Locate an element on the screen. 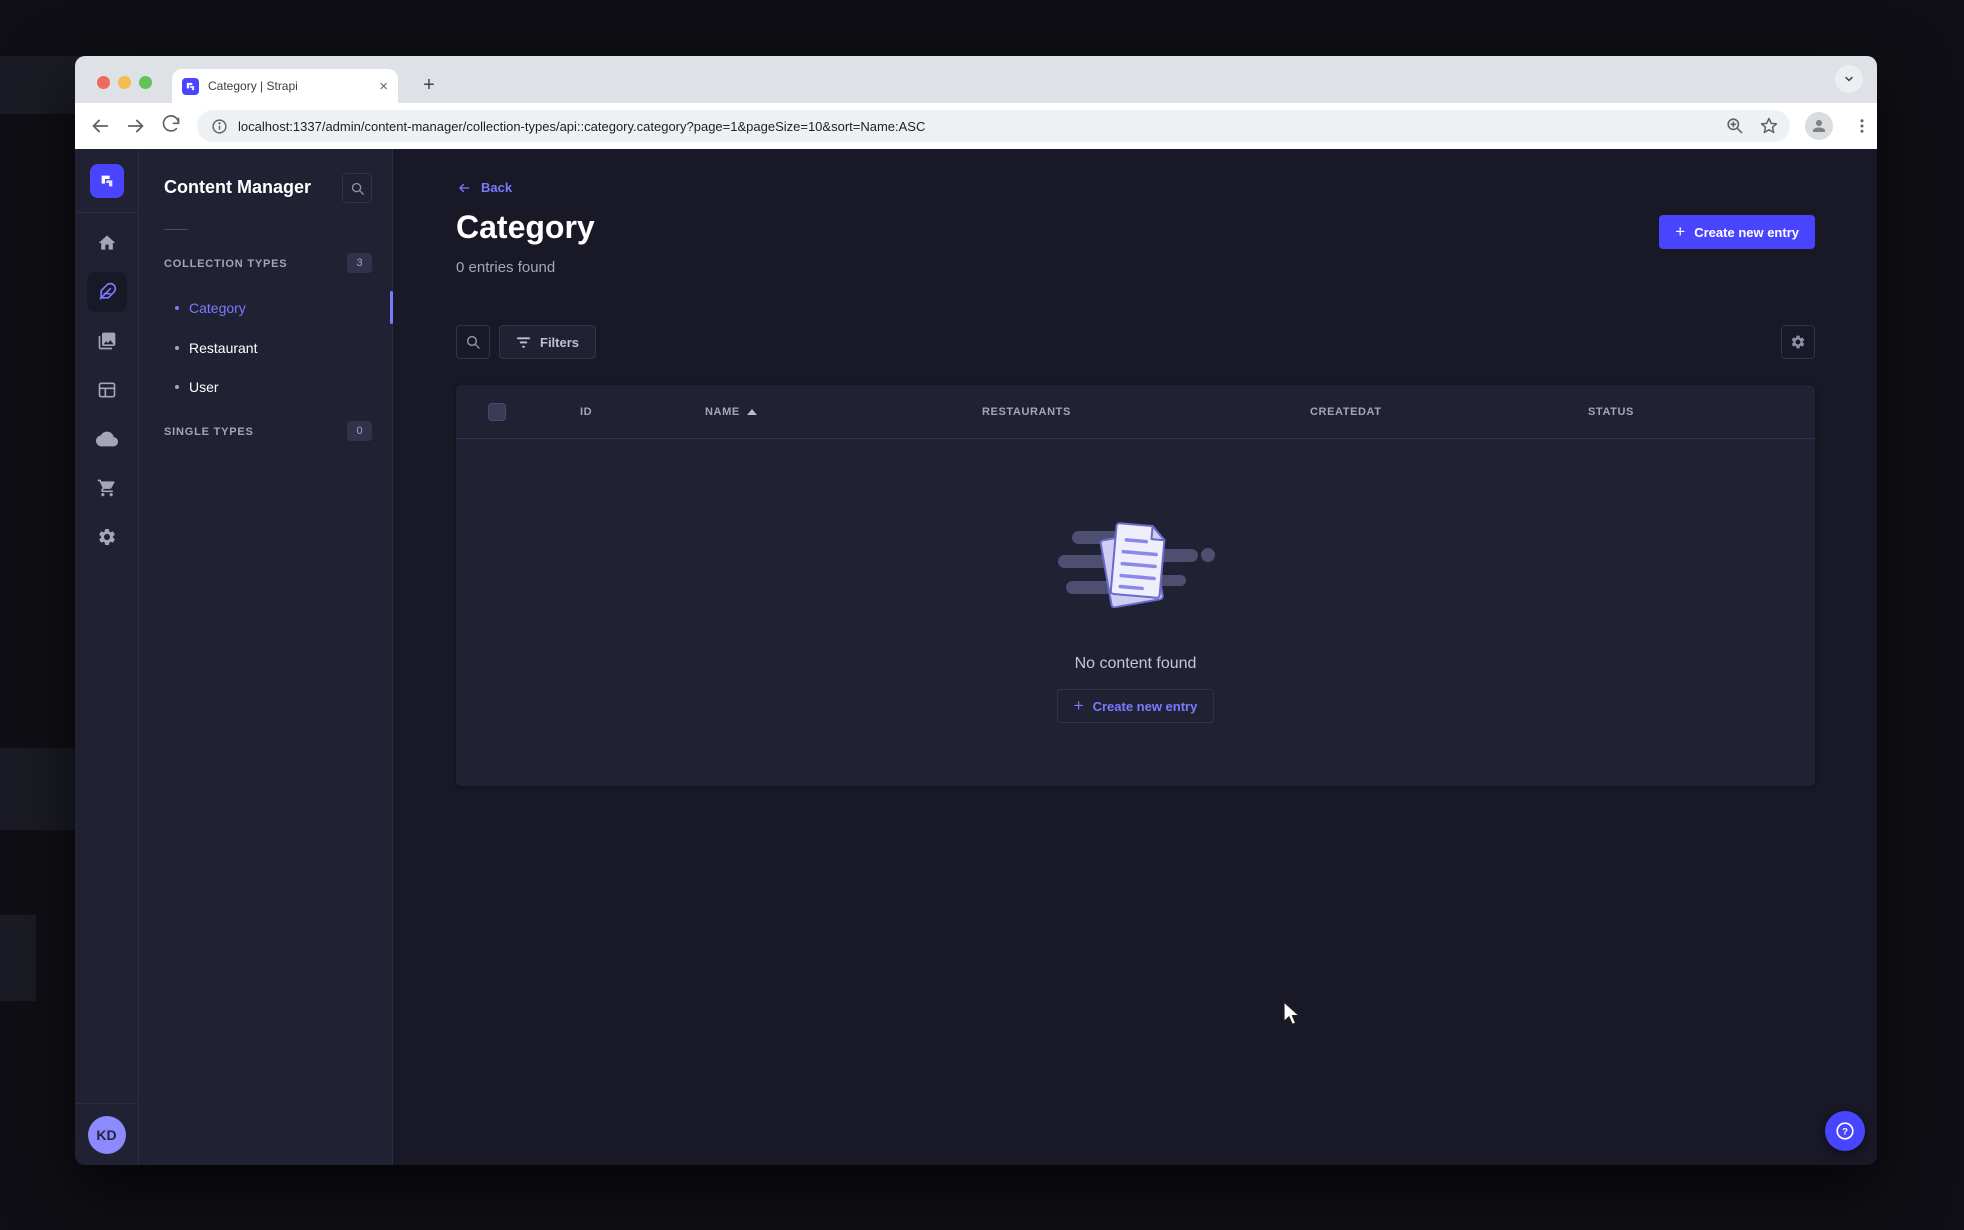  browser-menu-dots-icon is located at coordinates (1863, 126).